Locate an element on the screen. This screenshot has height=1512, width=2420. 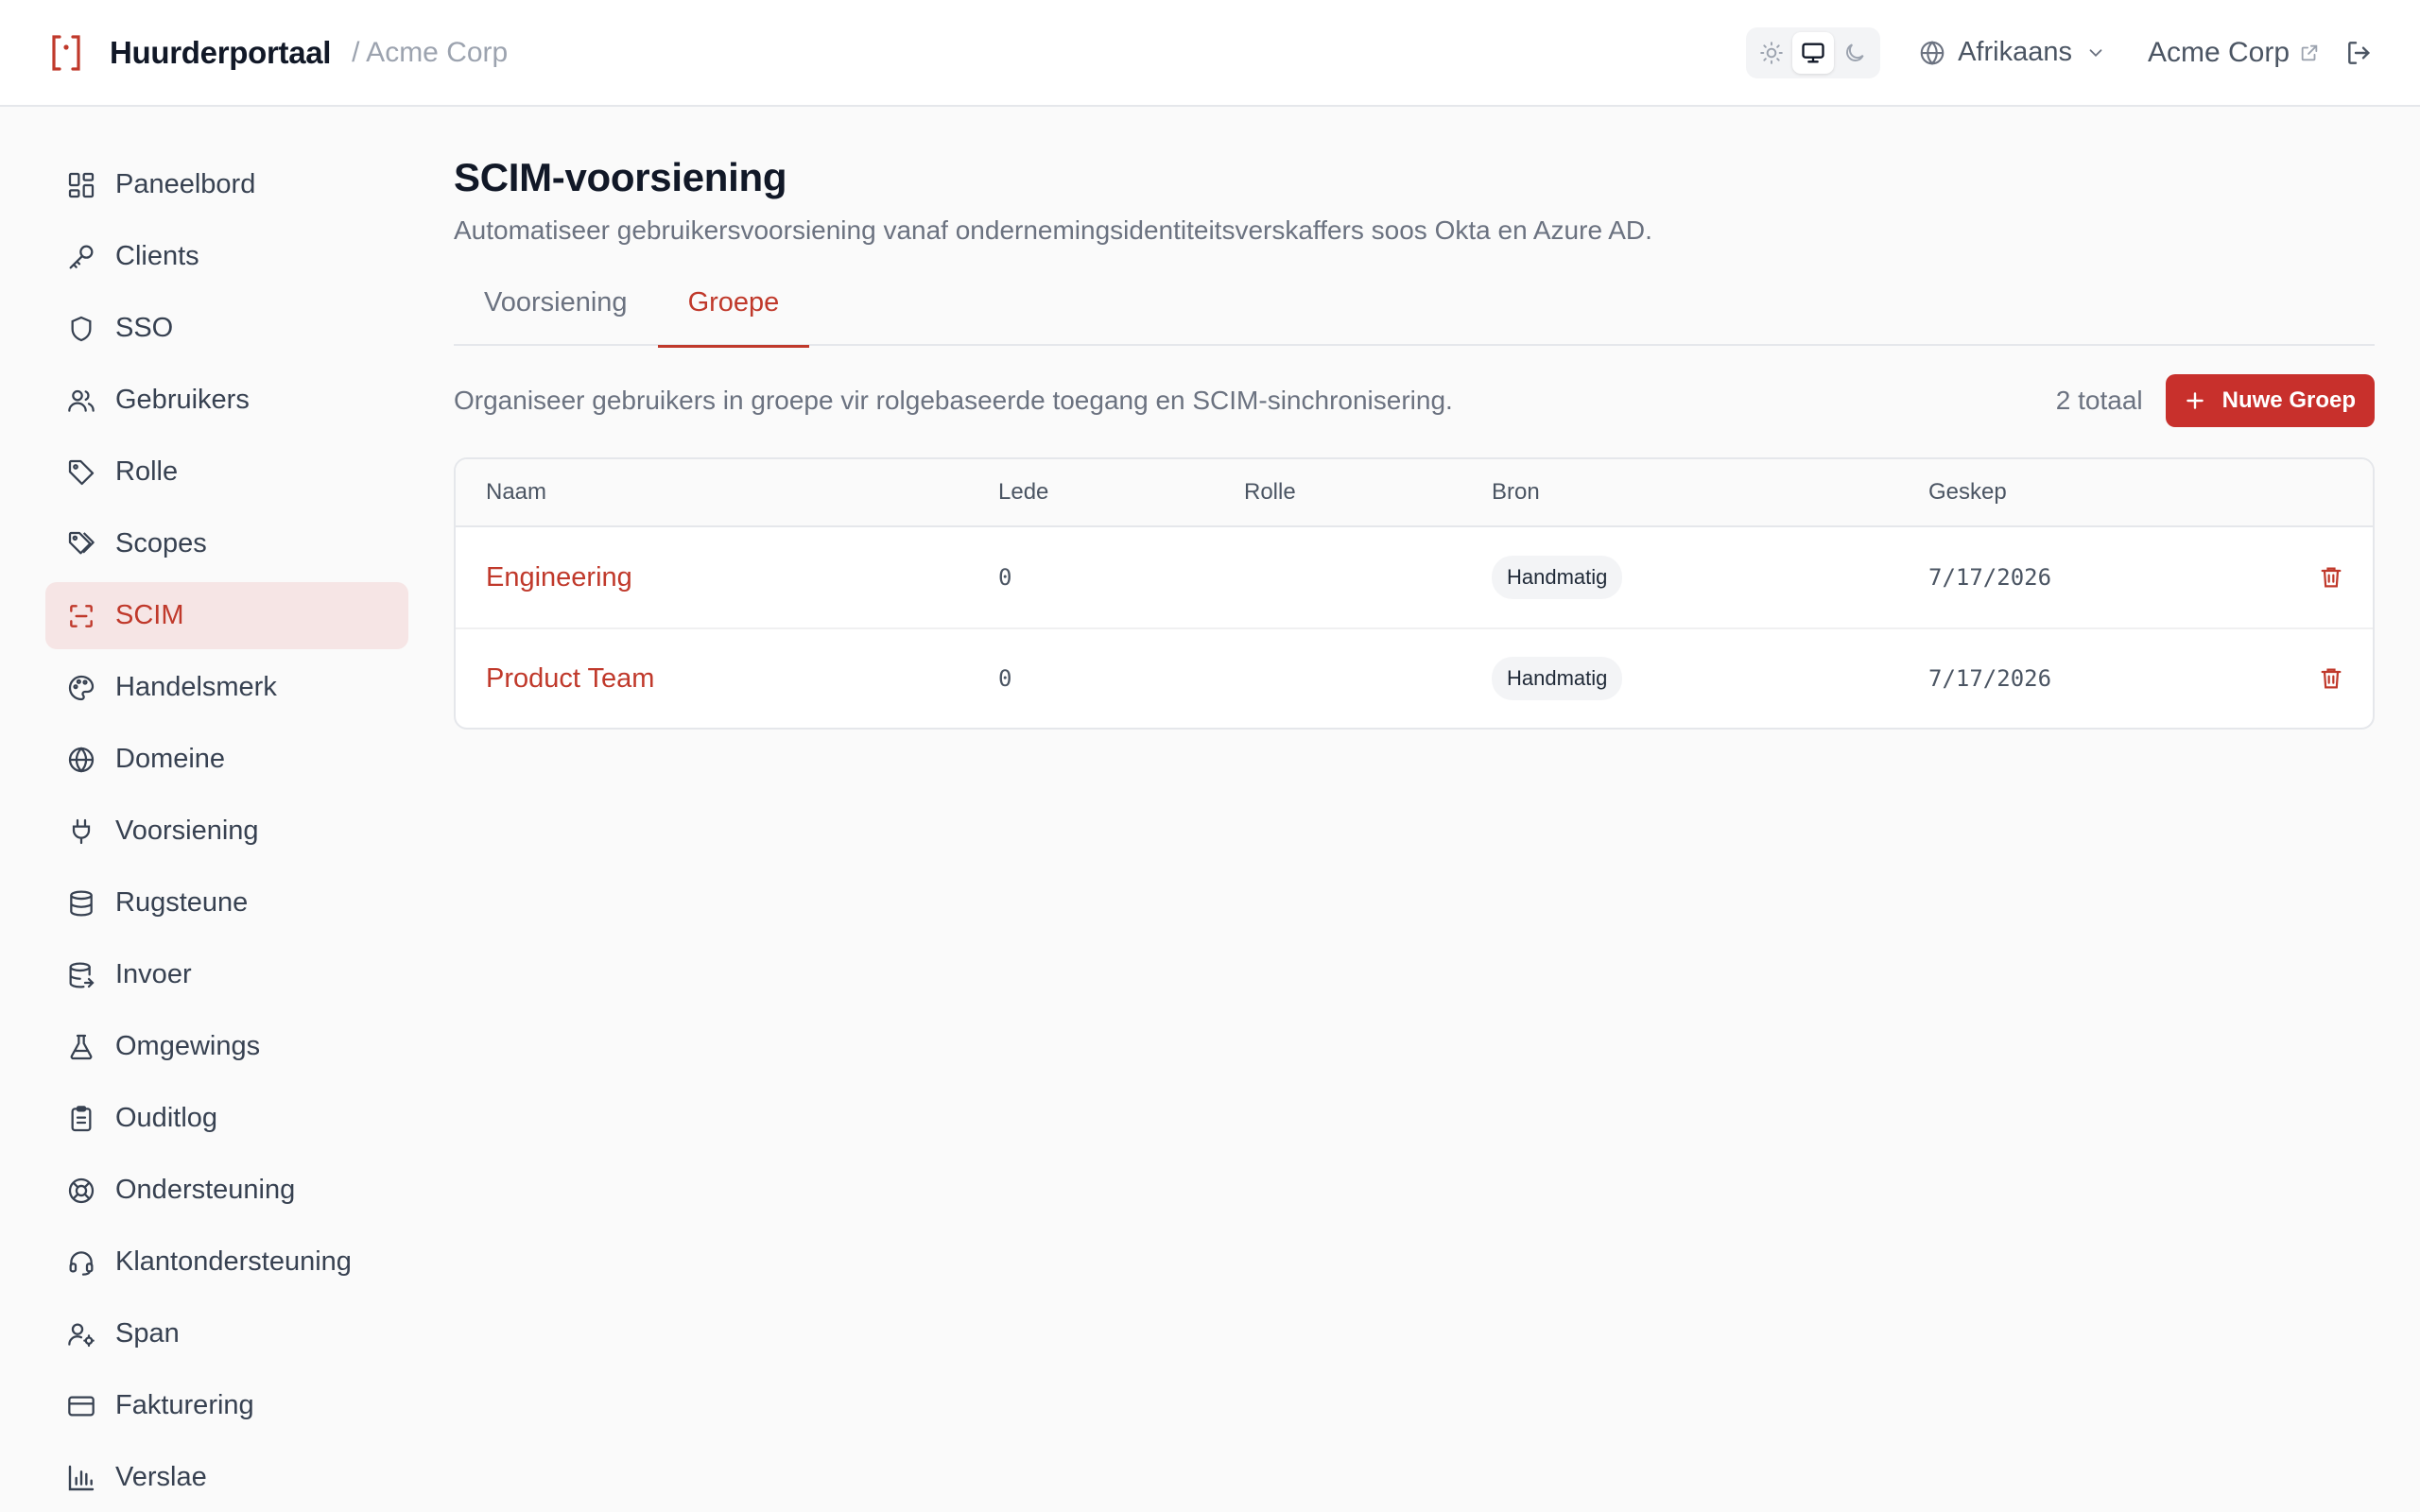
sidebar-item-scopes: Scopes is located at coordinates (226, 543).